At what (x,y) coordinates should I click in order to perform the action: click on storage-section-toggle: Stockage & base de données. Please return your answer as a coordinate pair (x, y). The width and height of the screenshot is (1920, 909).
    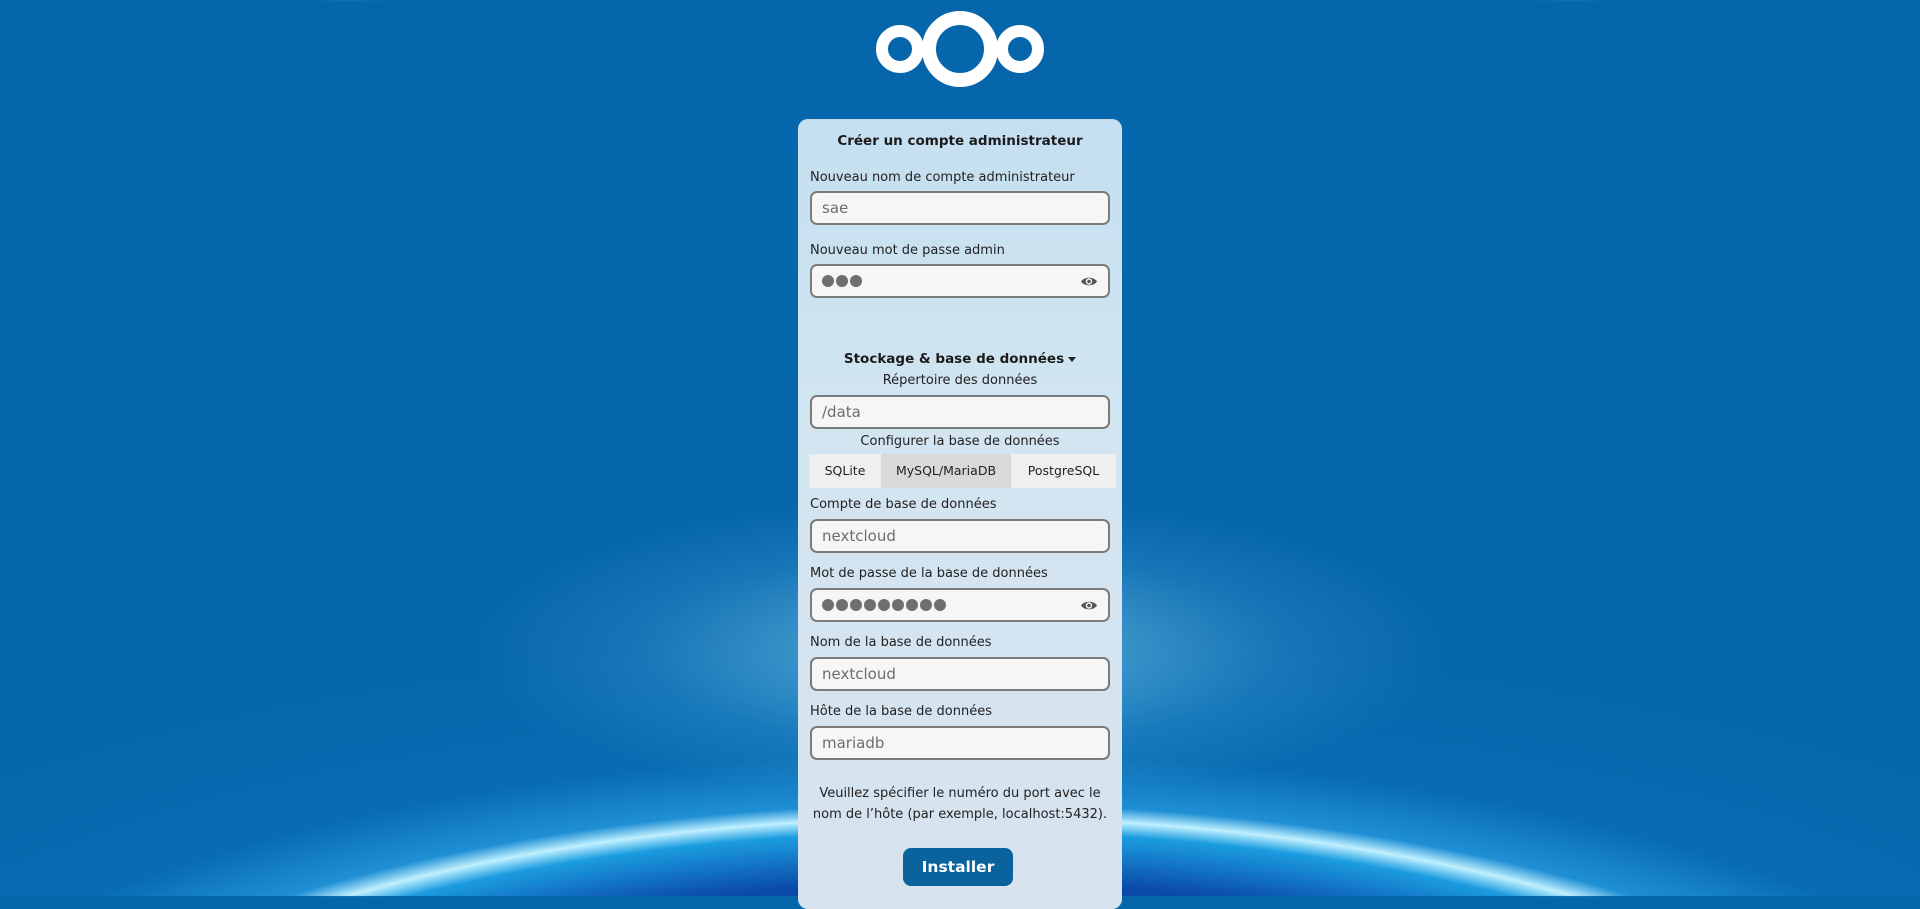
    Looking at the image, I should click on (960, 359).